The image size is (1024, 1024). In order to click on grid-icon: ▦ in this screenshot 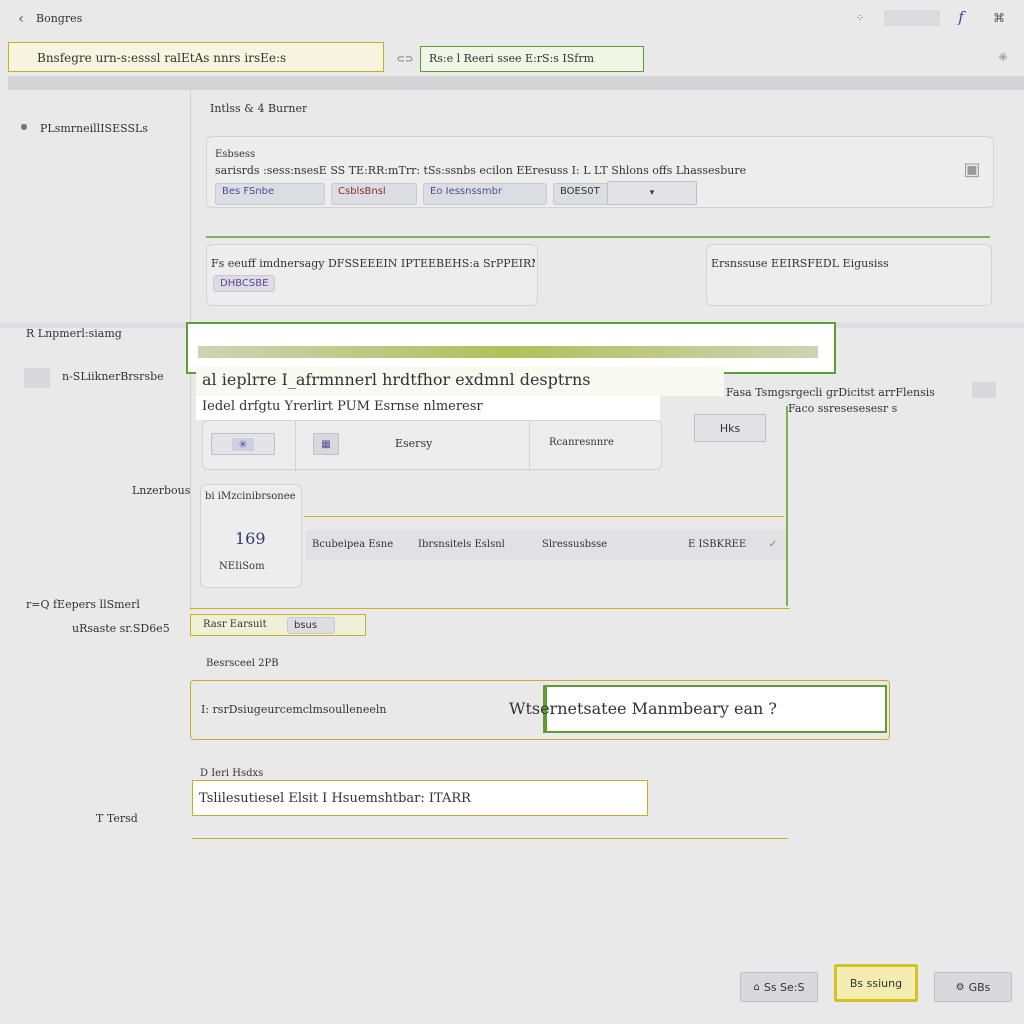, I will do `click(326, 444)`.